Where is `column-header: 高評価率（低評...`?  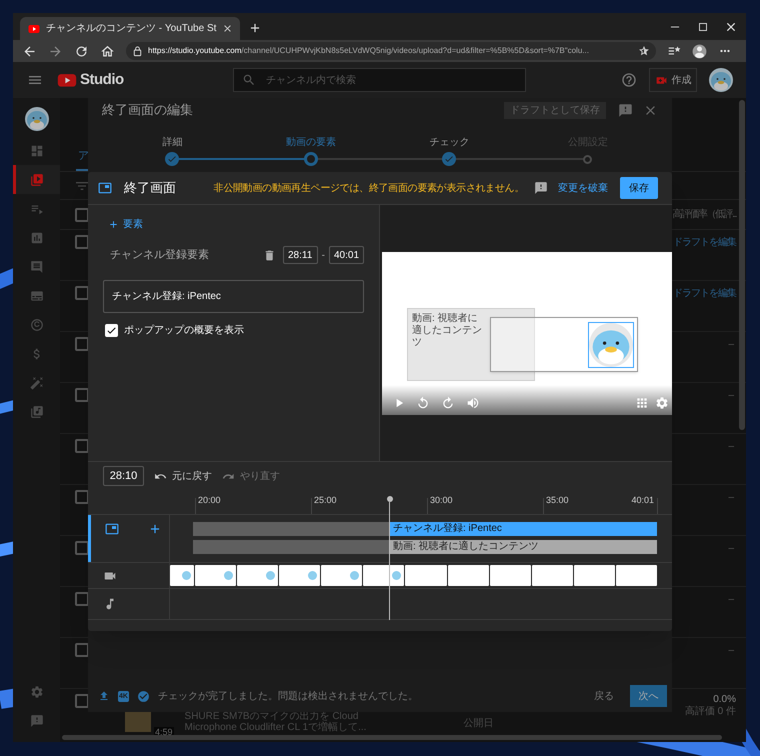 column-header: 高評価率（低評... is located at coordinates (704, 215).